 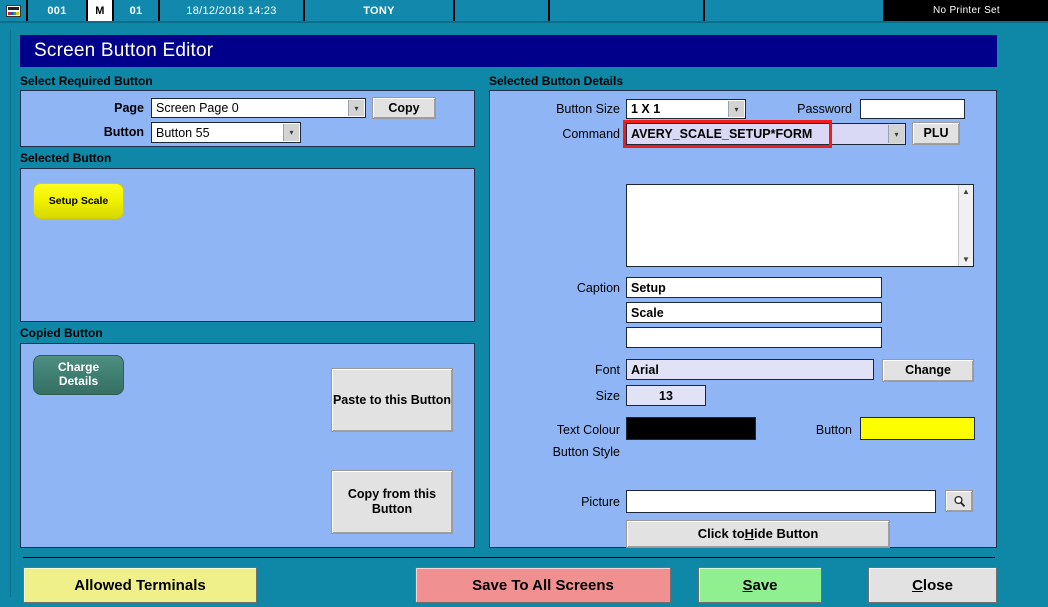 What do you see at coordinates (137, 10) in the screenshot?
I see `status-till: 01` at bounding box center [137, 10].